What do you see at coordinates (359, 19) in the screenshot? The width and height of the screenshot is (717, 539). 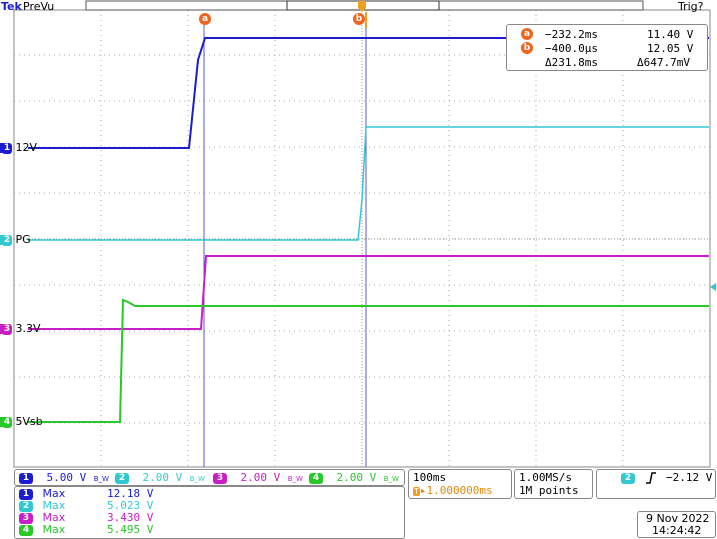 I see `cursor-b-badge: b` at bounding box center [359, 19].